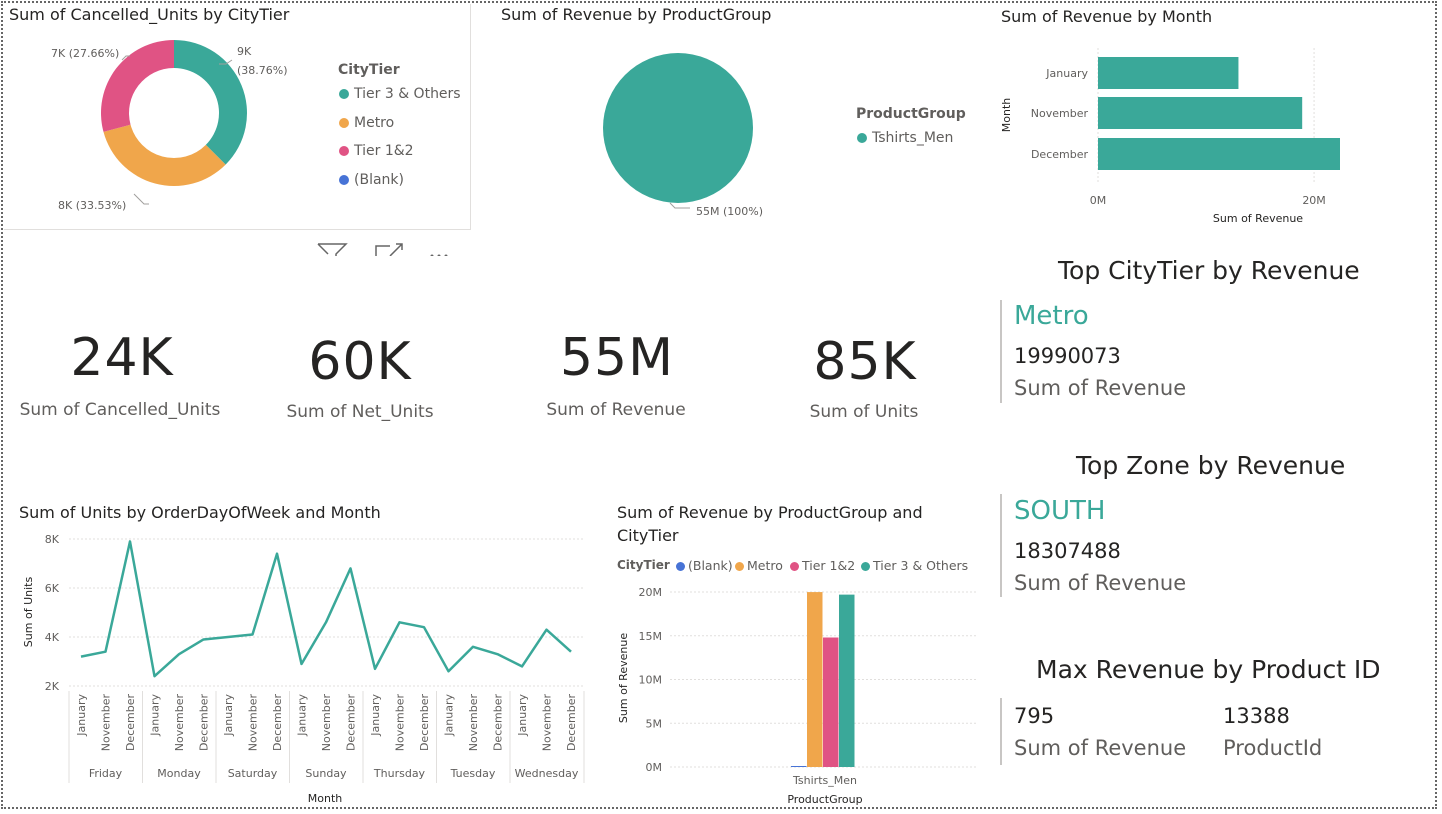 Image resolution: width=1442 pixels, height=814 pixels. What do you see at coordinates (654, 767) in the screenshot?
I see `cluster-ytick: 0M` at bounding box center [654, 767].